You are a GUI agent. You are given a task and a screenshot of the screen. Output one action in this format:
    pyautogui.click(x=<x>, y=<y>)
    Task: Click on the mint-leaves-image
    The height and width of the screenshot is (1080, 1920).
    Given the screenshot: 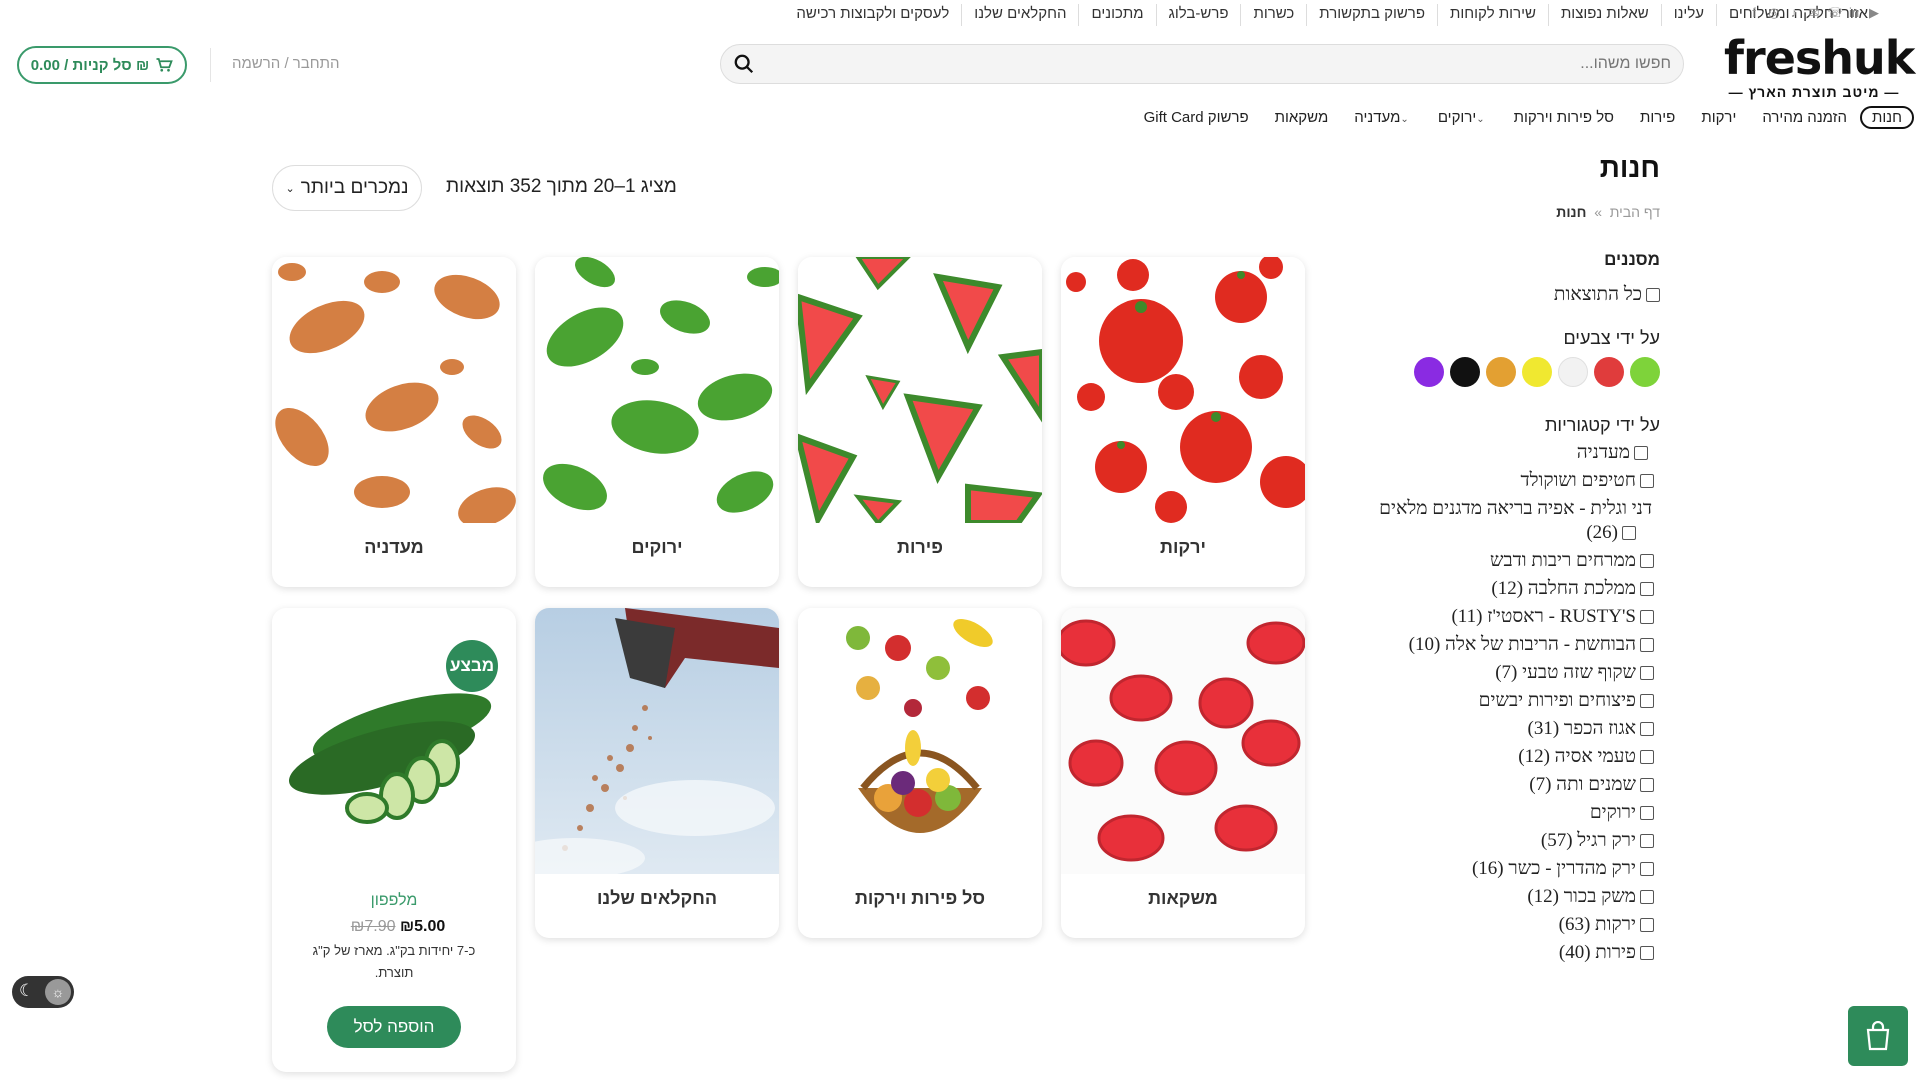 What is the action you would take?
    pyautogui.click(x=657, y=390)
    